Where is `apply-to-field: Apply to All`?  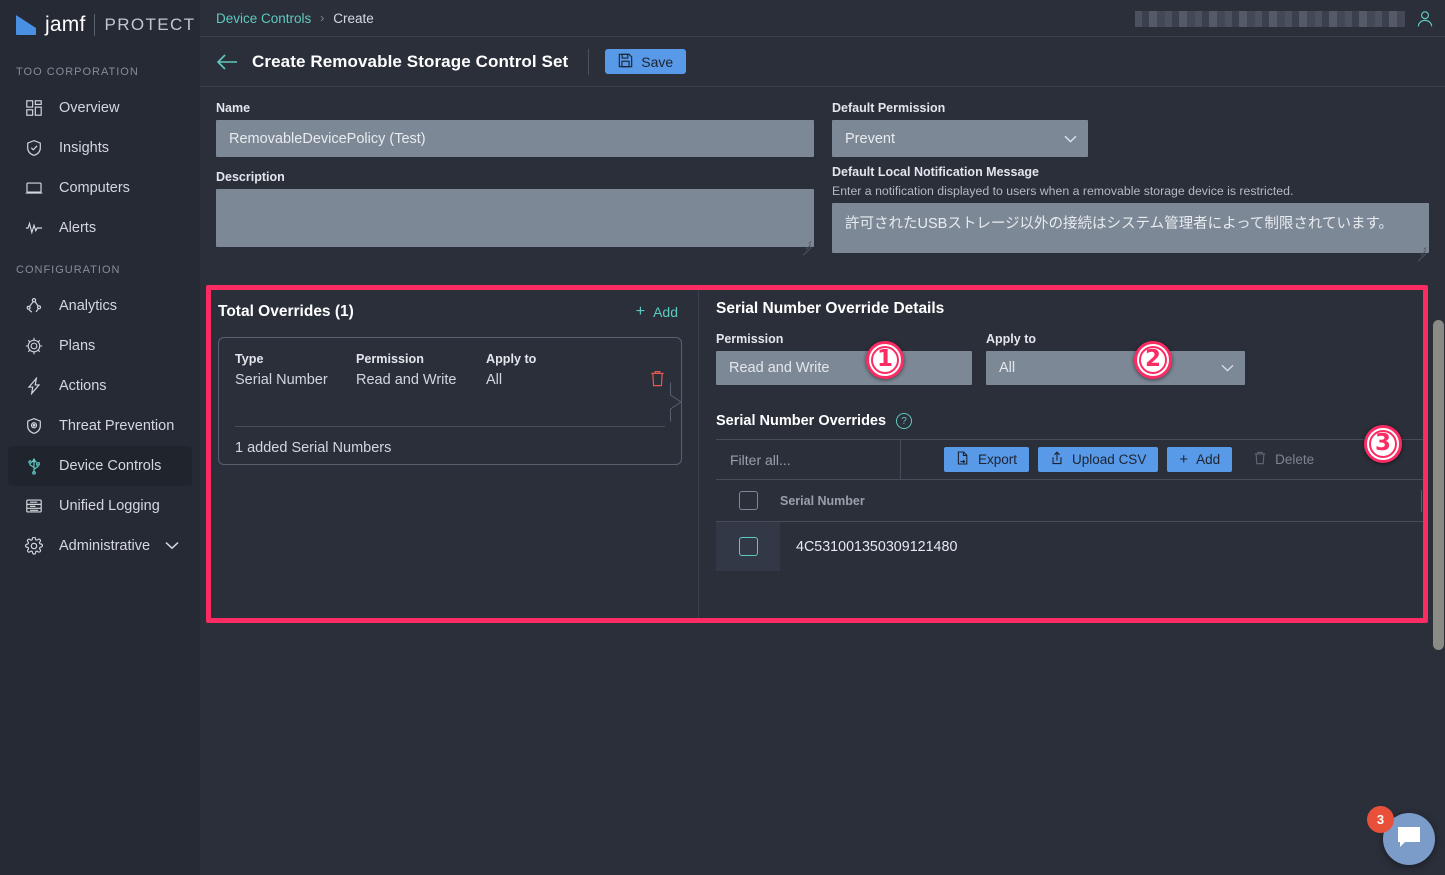
apply-to-field: Apply to All is located at coordinates (1115, 358).